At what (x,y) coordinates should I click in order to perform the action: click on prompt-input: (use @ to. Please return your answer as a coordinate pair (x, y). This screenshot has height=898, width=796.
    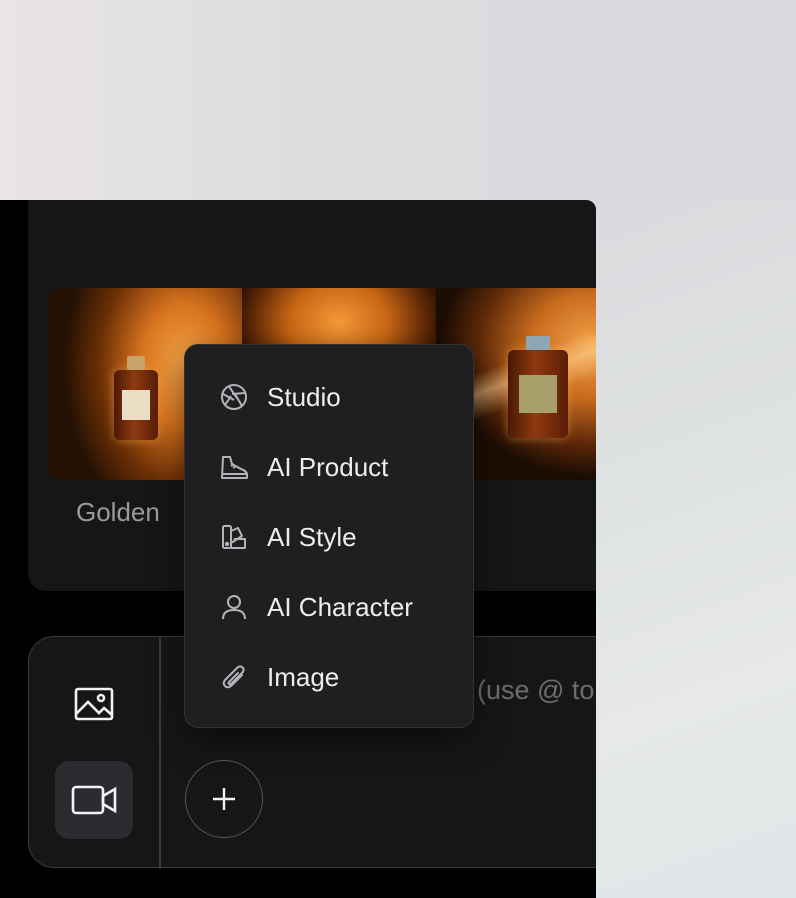
    Looking at the image, I should click on (535, 690).